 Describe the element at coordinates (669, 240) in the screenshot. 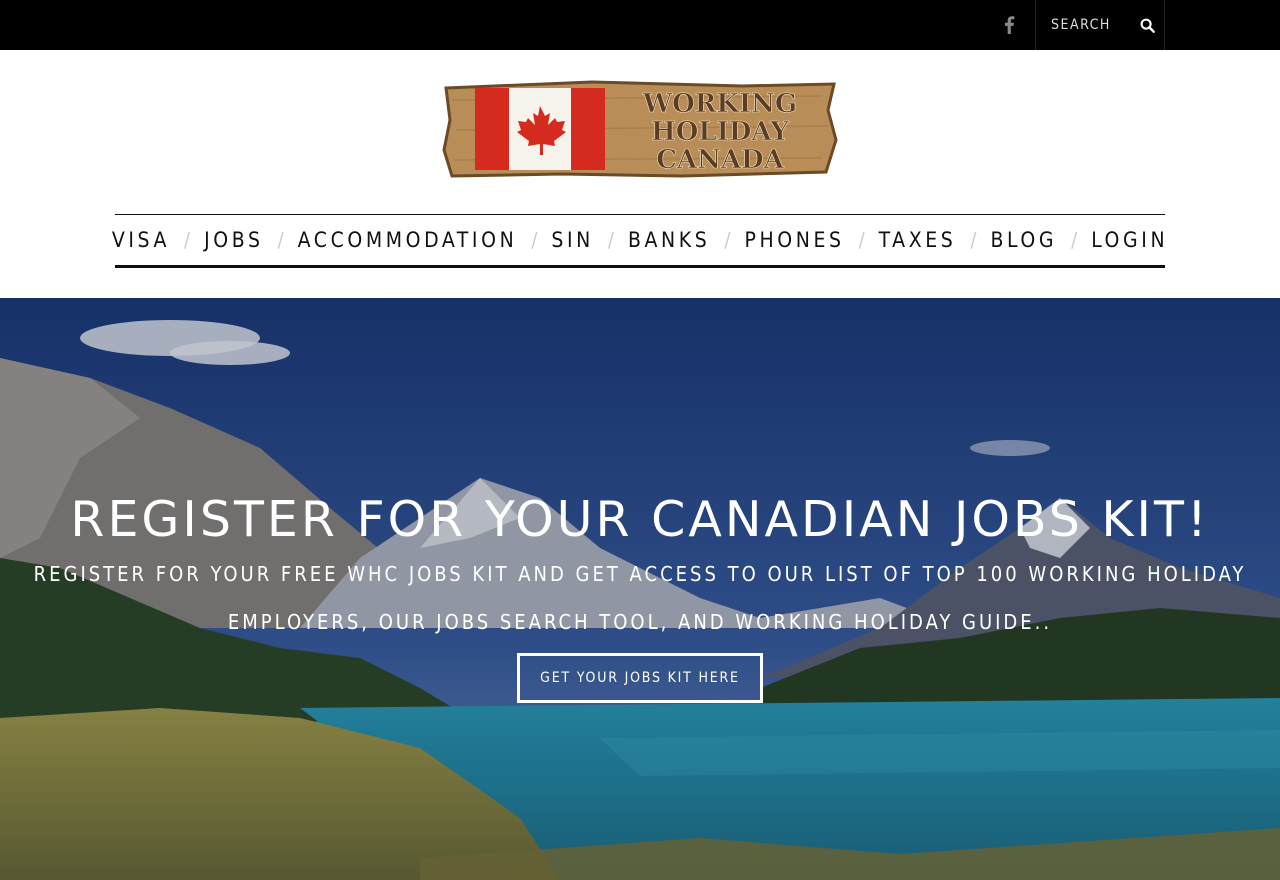

I see `nav-item-banks: BANKS` at that location.